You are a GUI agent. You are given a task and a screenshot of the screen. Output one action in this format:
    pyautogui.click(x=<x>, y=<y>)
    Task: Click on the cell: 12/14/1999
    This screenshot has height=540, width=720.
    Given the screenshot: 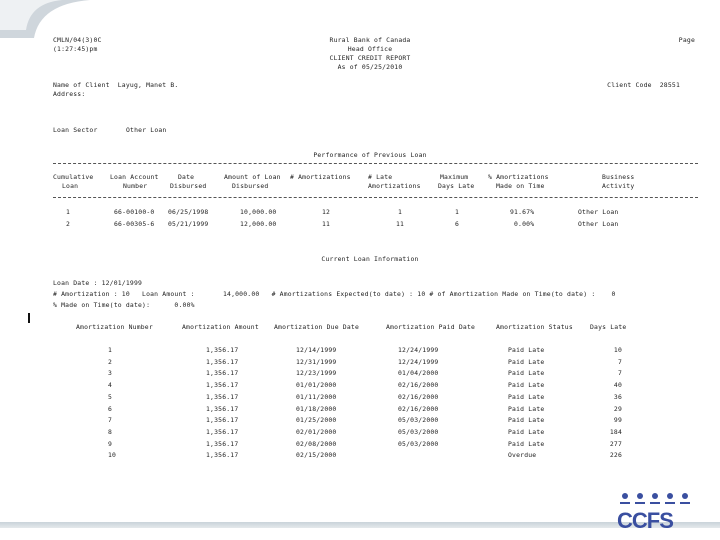 What is the action you would take?
    pyautogui.click(x=316, y=350)
    